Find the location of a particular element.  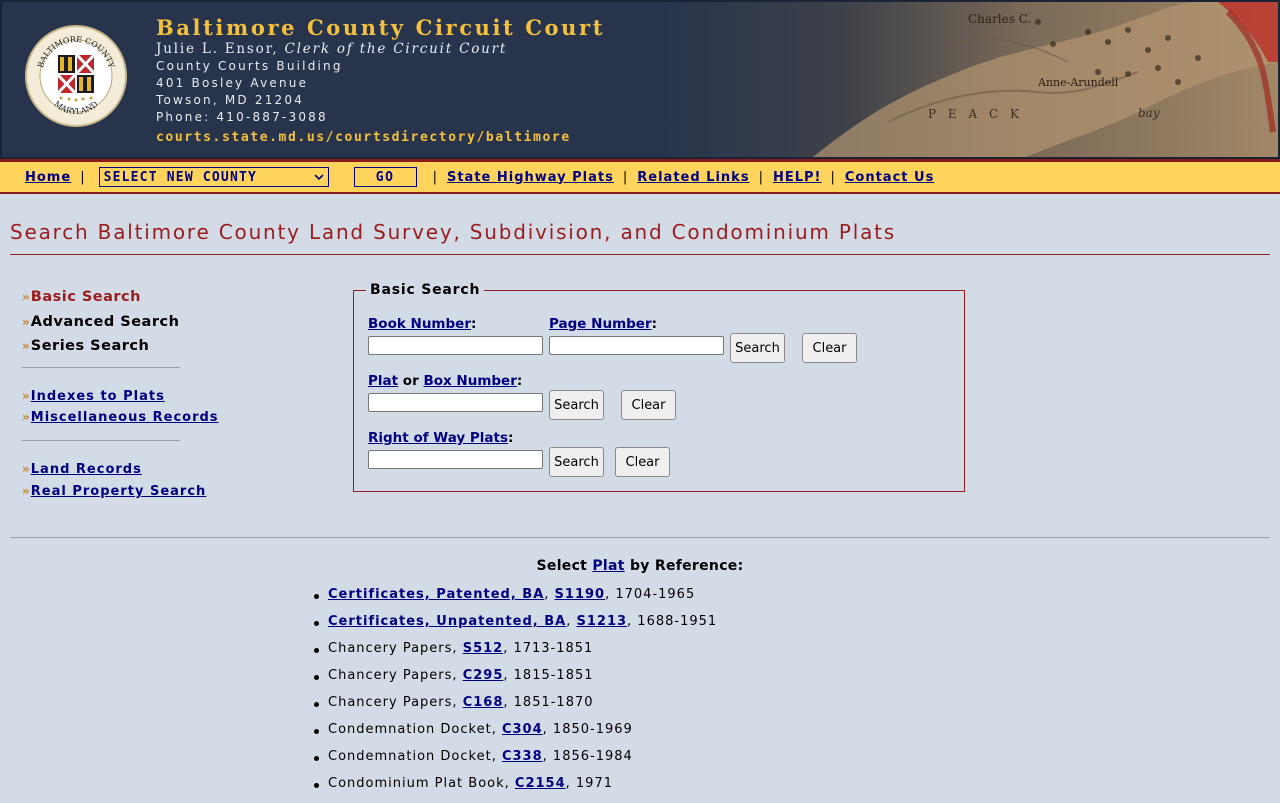

side-item-series-search: » Series Search is located at coordinates (85, 344).